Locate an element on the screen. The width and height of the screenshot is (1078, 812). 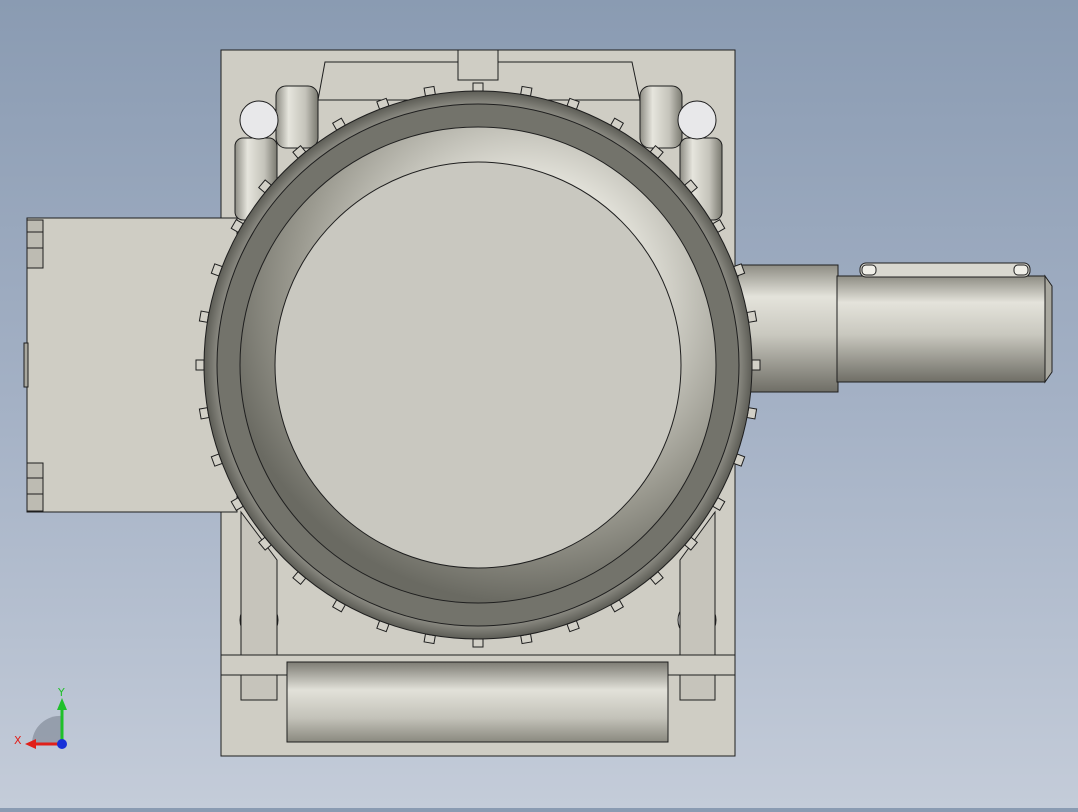
shaft-collar is located at coordinates (788, 328).